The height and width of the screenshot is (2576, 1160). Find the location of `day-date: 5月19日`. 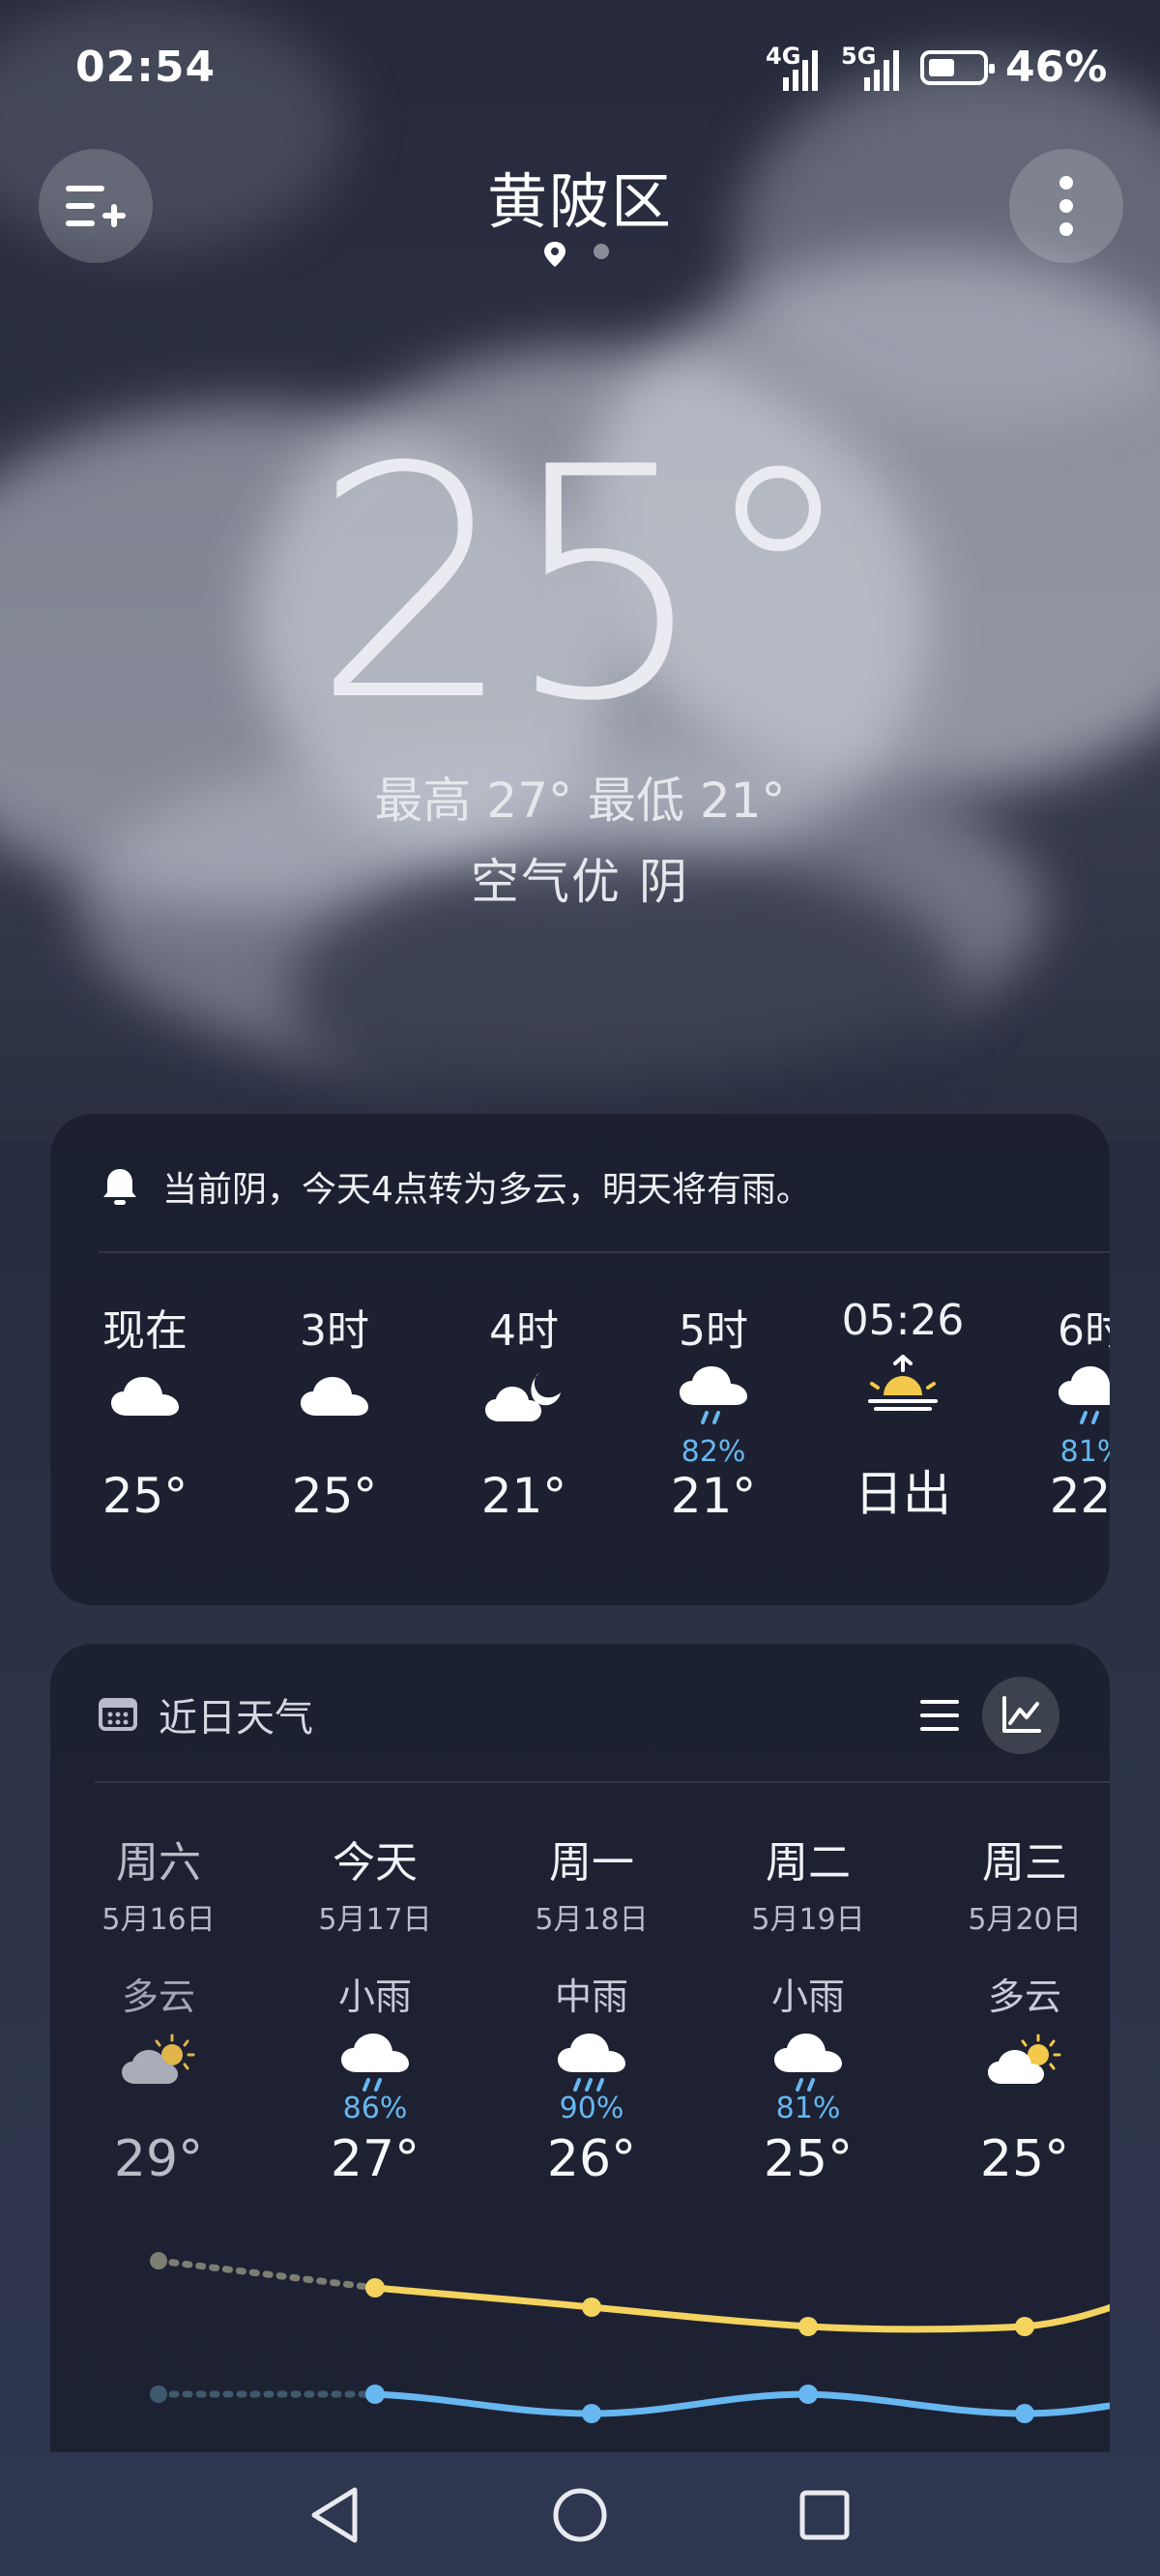

day-date: 5月19日 is located at coordinates (808, 1920).